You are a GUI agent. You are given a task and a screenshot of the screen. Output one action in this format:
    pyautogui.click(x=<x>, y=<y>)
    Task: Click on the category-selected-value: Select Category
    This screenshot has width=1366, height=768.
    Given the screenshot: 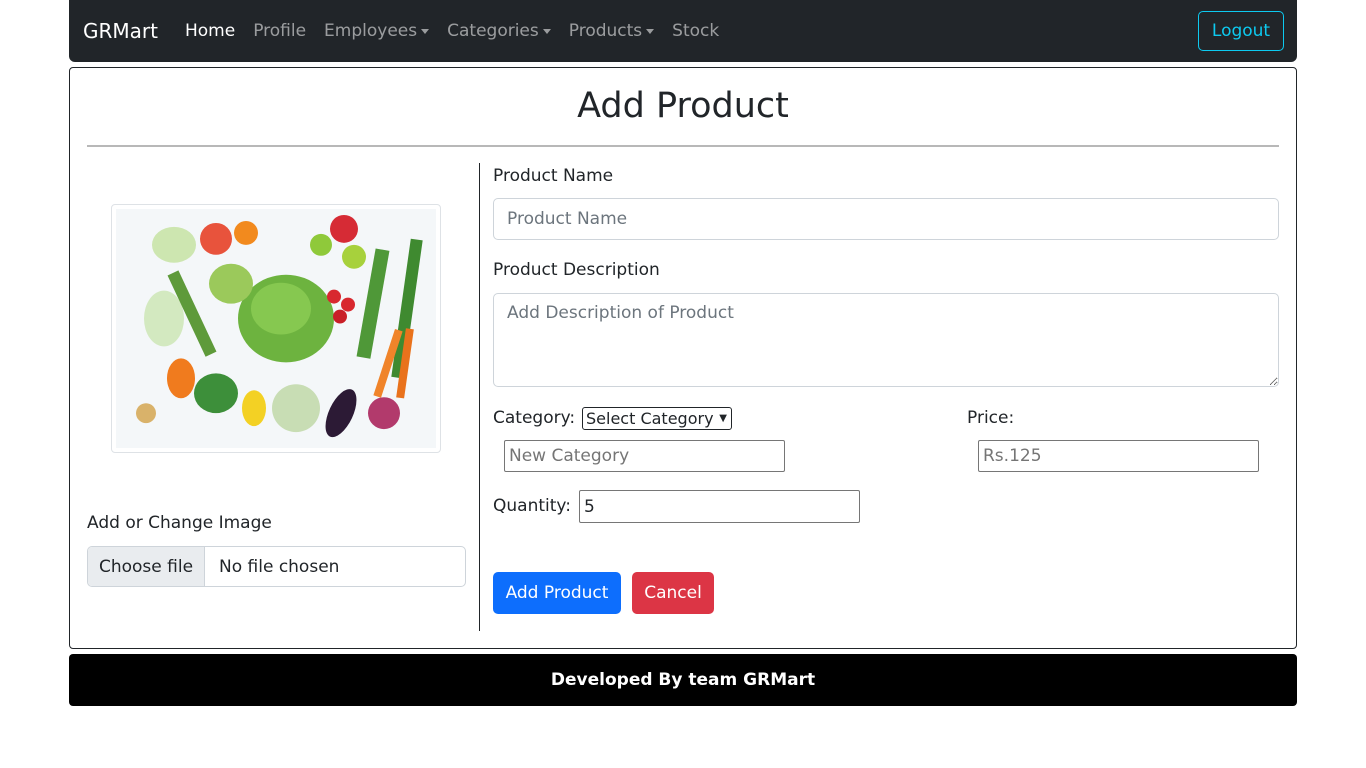 What is the action you would take?
    pyautogui.click(x=650, y=418)
    